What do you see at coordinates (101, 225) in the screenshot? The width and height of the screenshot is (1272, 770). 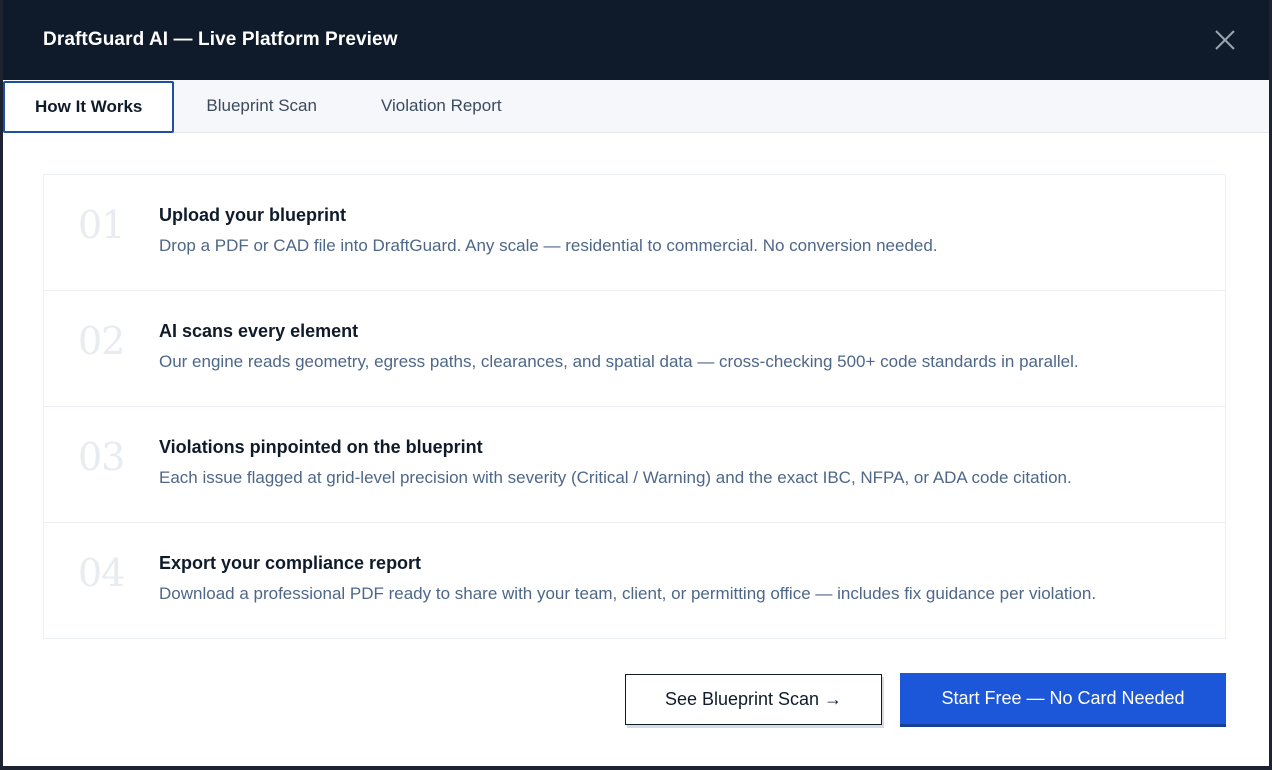 I see `step-number: 01` at bounding box center [101, 225].